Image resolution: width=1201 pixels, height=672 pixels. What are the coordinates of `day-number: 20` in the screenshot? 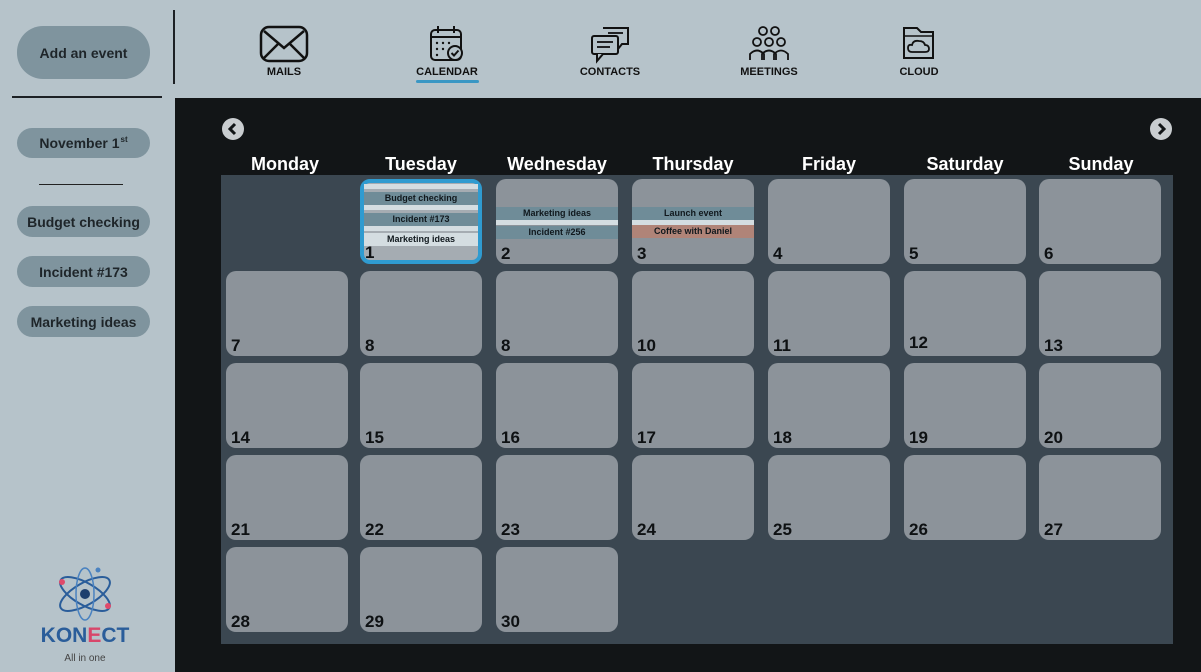 It's located at (1053, 437).